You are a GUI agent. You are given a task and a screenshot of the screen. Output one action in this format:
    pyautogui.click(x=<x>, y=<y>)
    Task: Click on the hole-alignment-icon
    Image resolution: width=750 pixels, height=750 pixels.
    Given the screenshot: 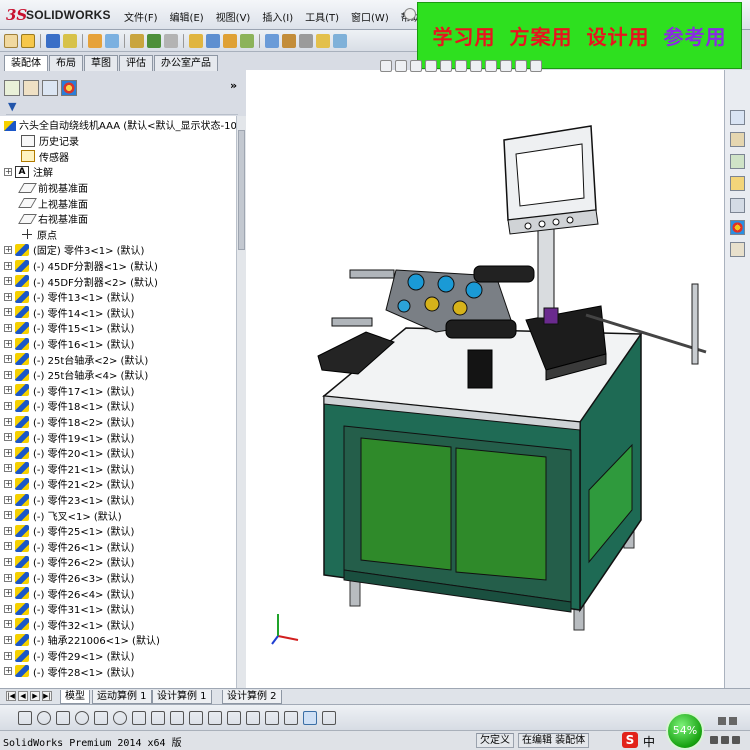 What is the action you would take?
    pyautogui.click(x=306, y=40)
    